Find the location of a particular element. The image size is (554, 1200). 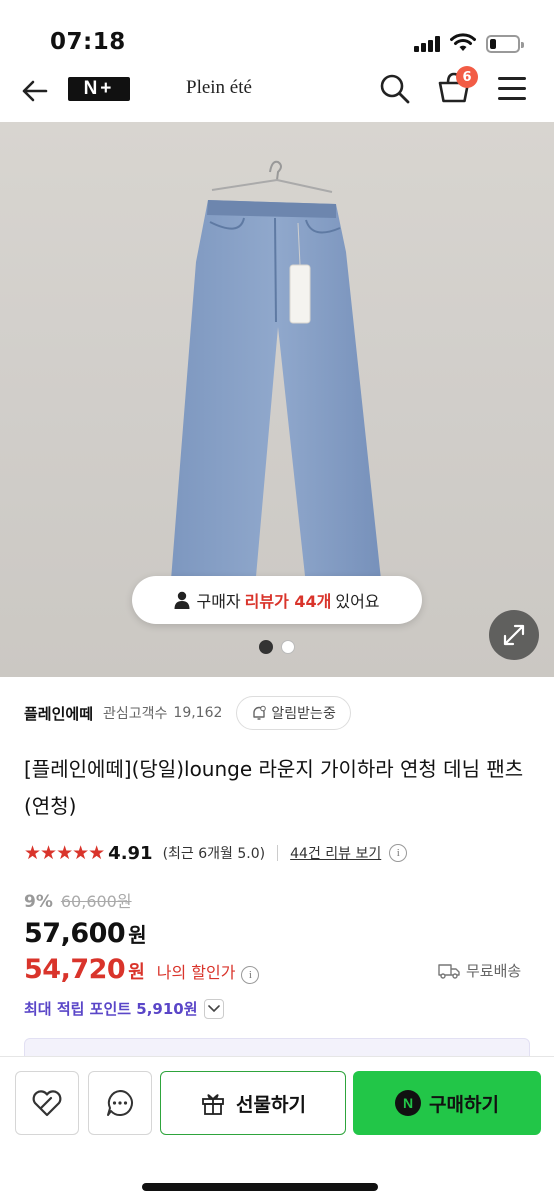

rating-value: 4.91 is located at coordinates (130, 853).